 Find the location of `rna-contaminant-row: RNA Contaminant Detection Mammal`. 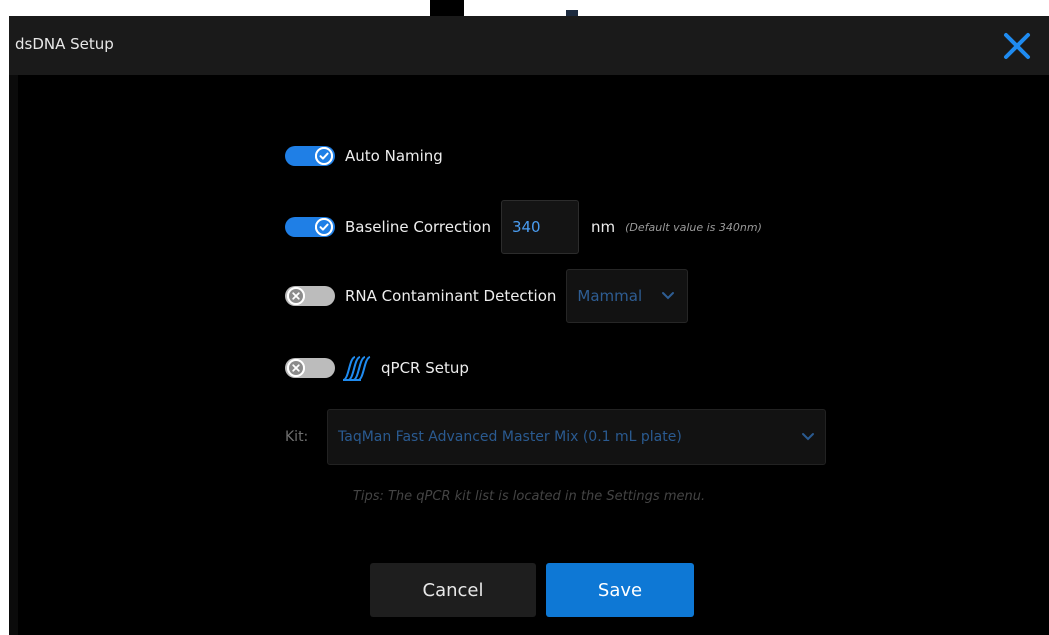

rna-contaminant-row: RNA Contaminant Detection Mammal is located at coordinates (487, 296).